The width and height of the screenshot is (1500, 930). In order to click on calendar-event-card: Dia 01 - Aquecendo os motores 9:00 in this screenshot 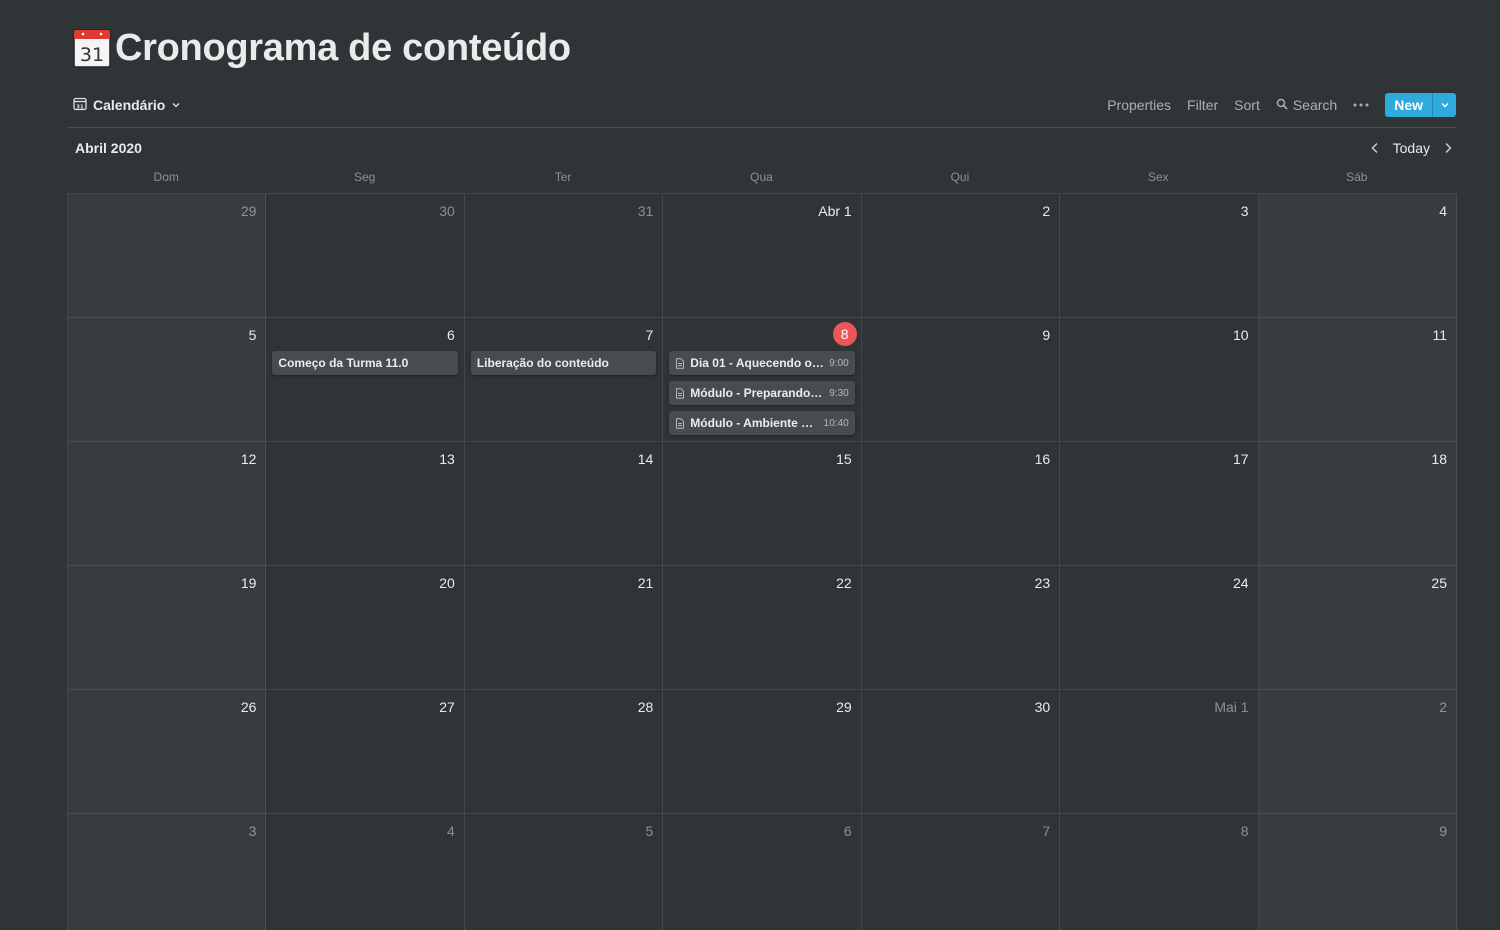, I will do `click(762, 363)`.